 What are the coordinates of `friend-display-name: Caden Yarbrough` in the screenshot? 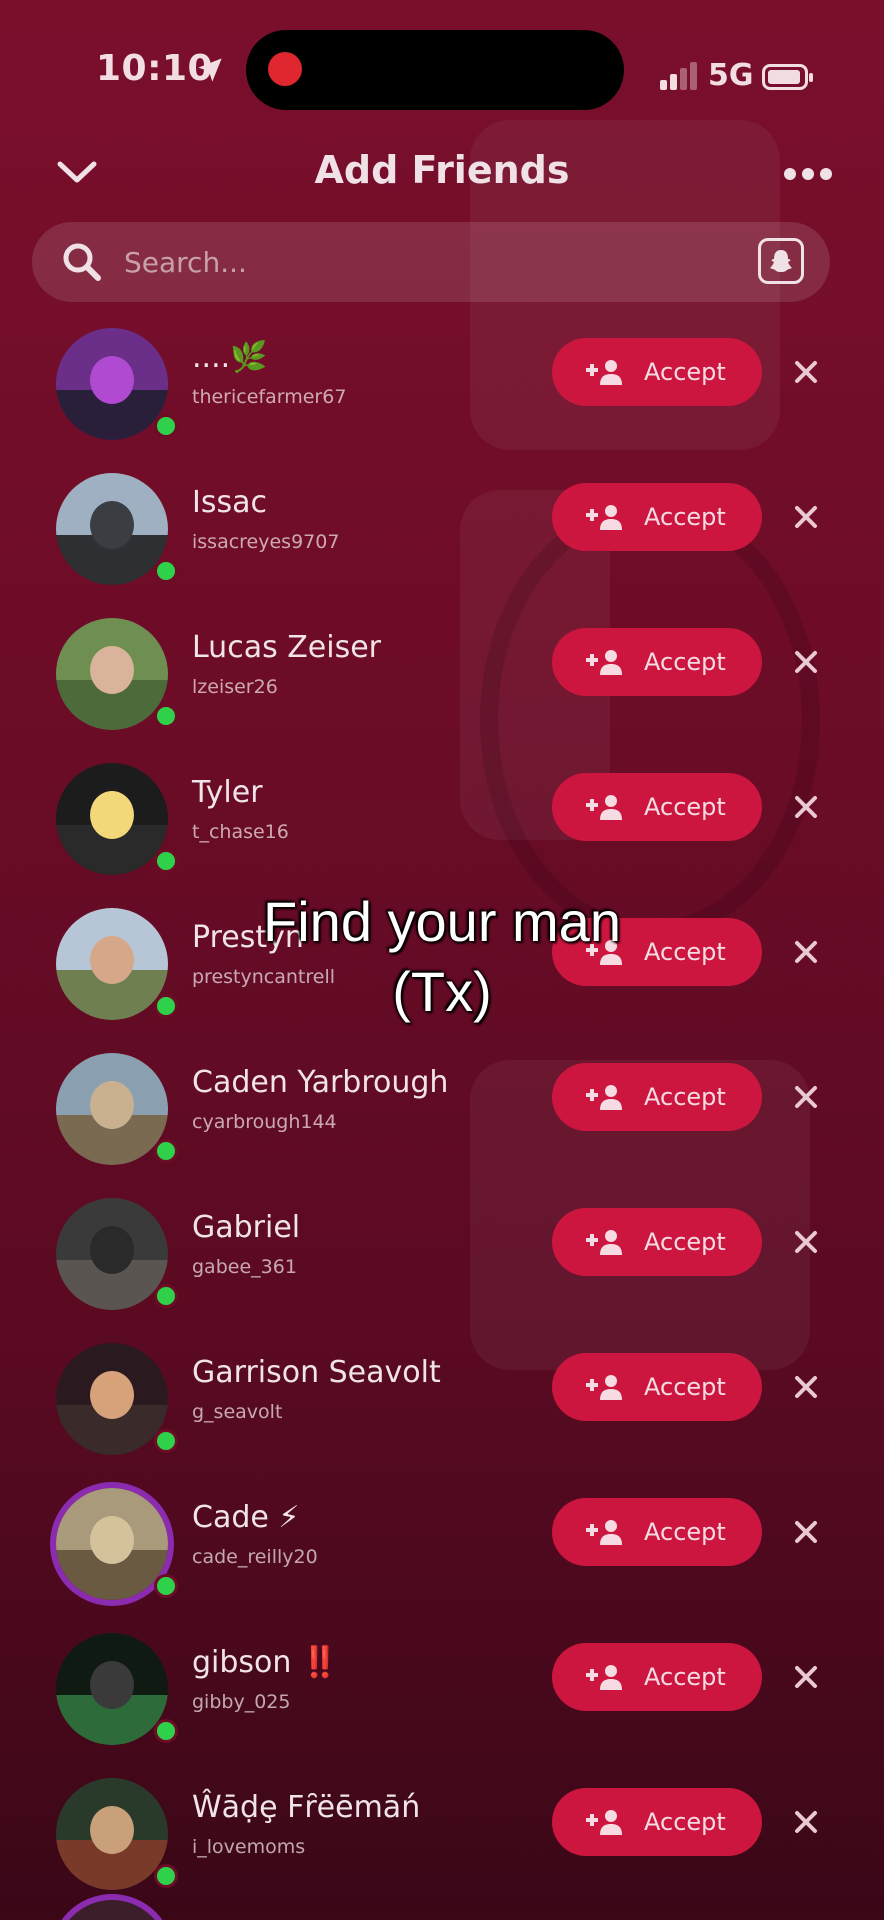 It's located at (320, 1082).